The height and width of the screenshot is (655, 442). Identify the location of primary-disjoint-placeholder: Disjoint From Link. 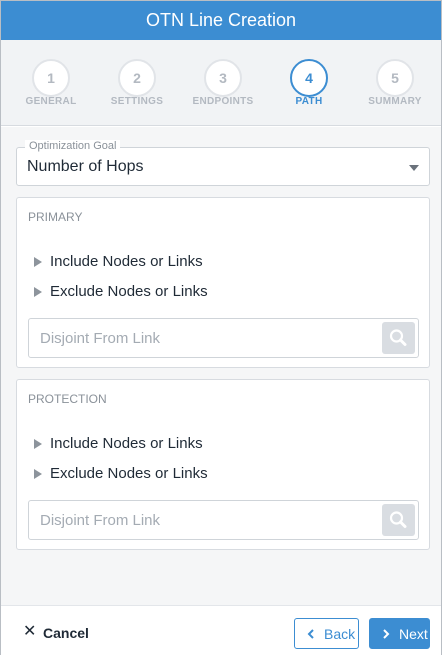
(100, 338).